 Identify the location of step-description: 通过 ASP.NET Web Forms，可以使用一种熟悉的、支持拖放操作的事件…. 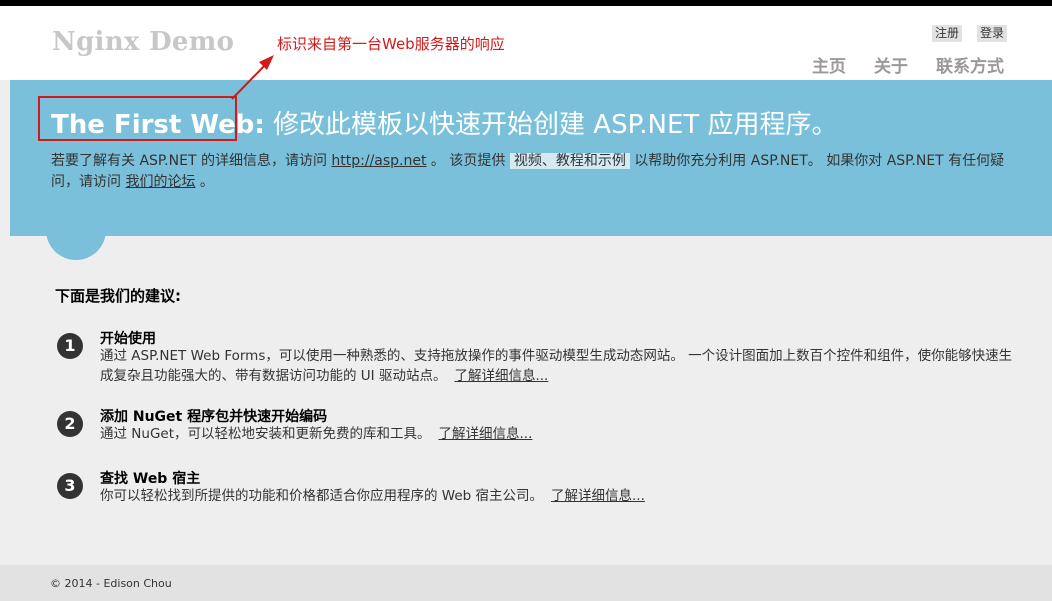
(560, 366).